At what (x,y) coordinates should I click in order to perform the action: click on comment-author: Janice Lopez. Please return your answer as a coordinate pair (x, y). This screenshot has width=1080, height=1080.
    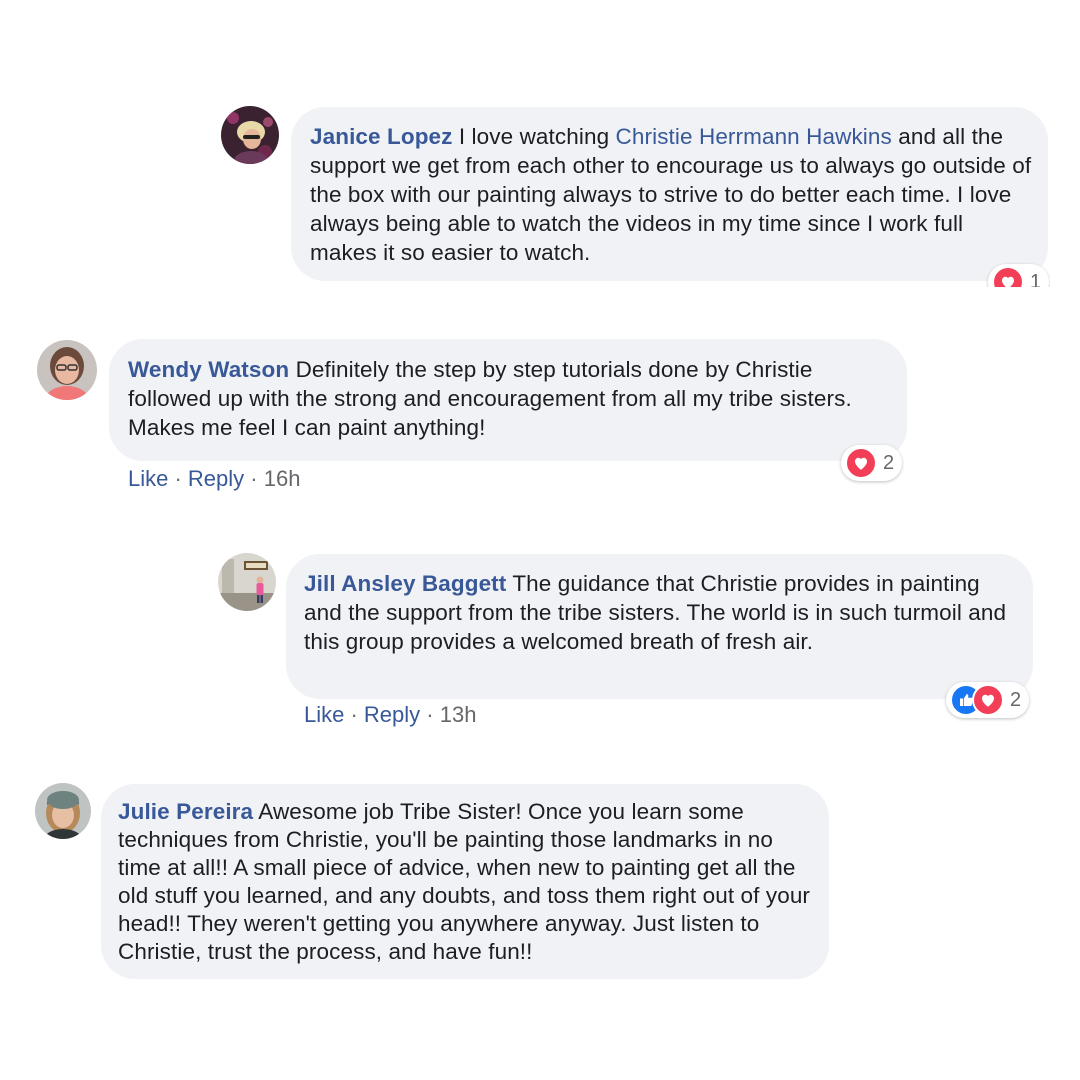
    Looking at the image, I should click on (381, 136).